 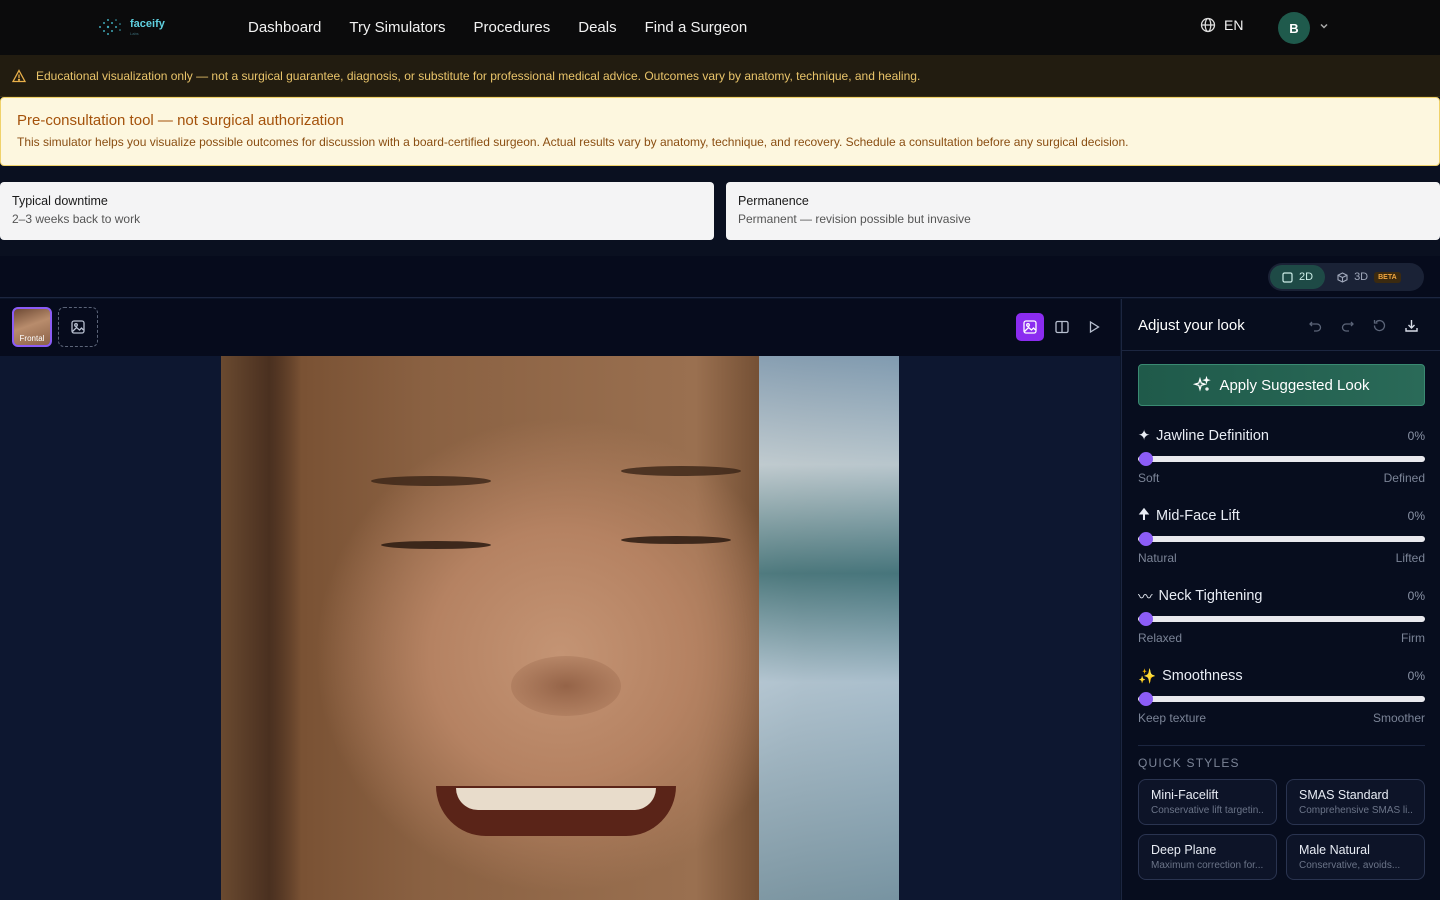 What do you see at coordinates (512, 27) in the screenshot?
I see `nav-link-procedures: Procedures` at bounding box center [512, 27].